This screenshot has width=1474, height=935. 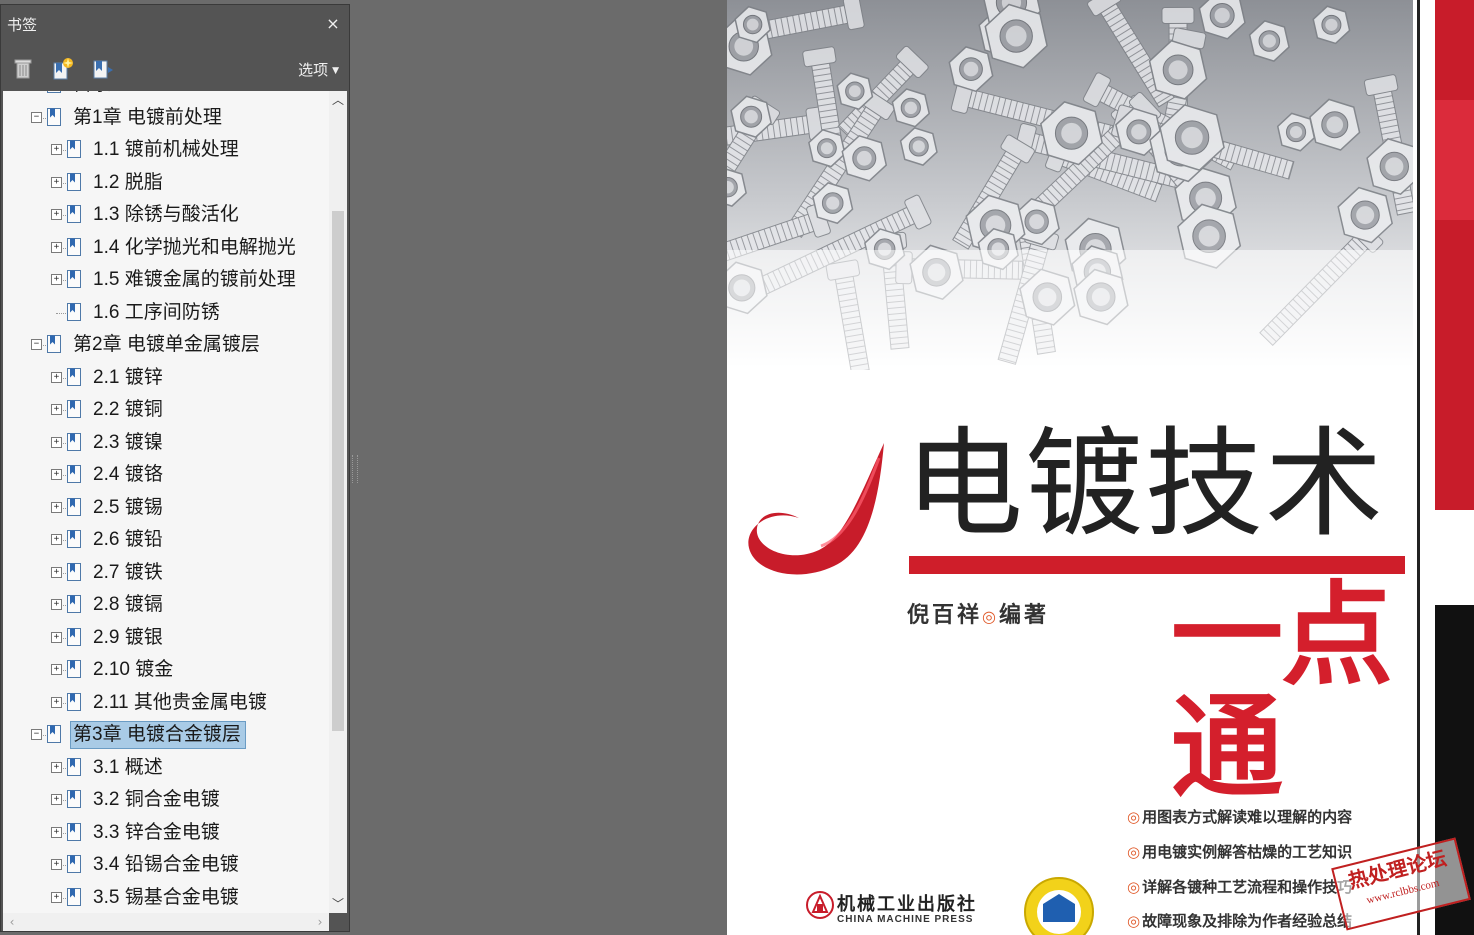 I want to click on bookmark-label: 第1章 电镀前处理, so click(x=147, y=117).